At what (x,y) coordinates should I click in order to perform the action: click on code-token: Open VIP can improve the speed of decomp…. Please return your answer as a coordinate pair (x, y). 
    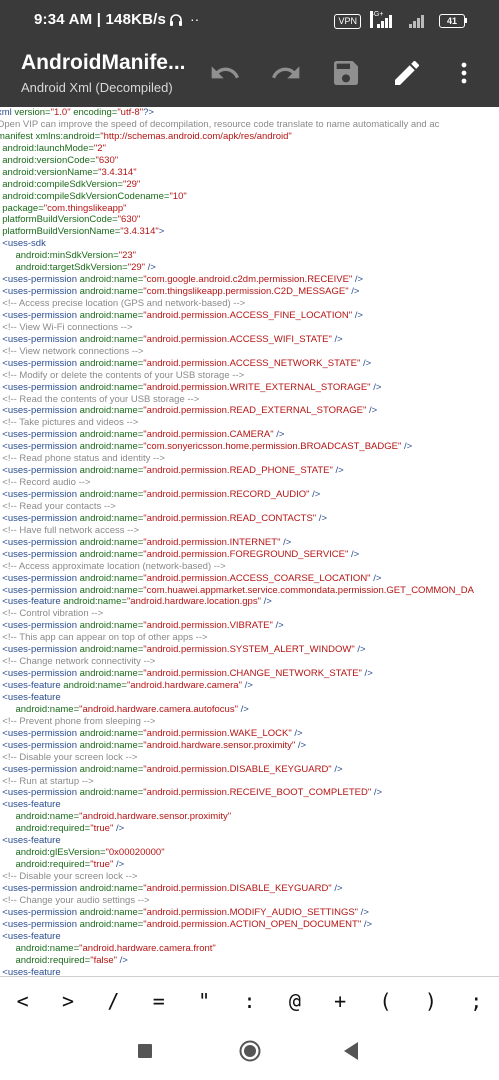
    Looking at the image, I should click on (220, 124).